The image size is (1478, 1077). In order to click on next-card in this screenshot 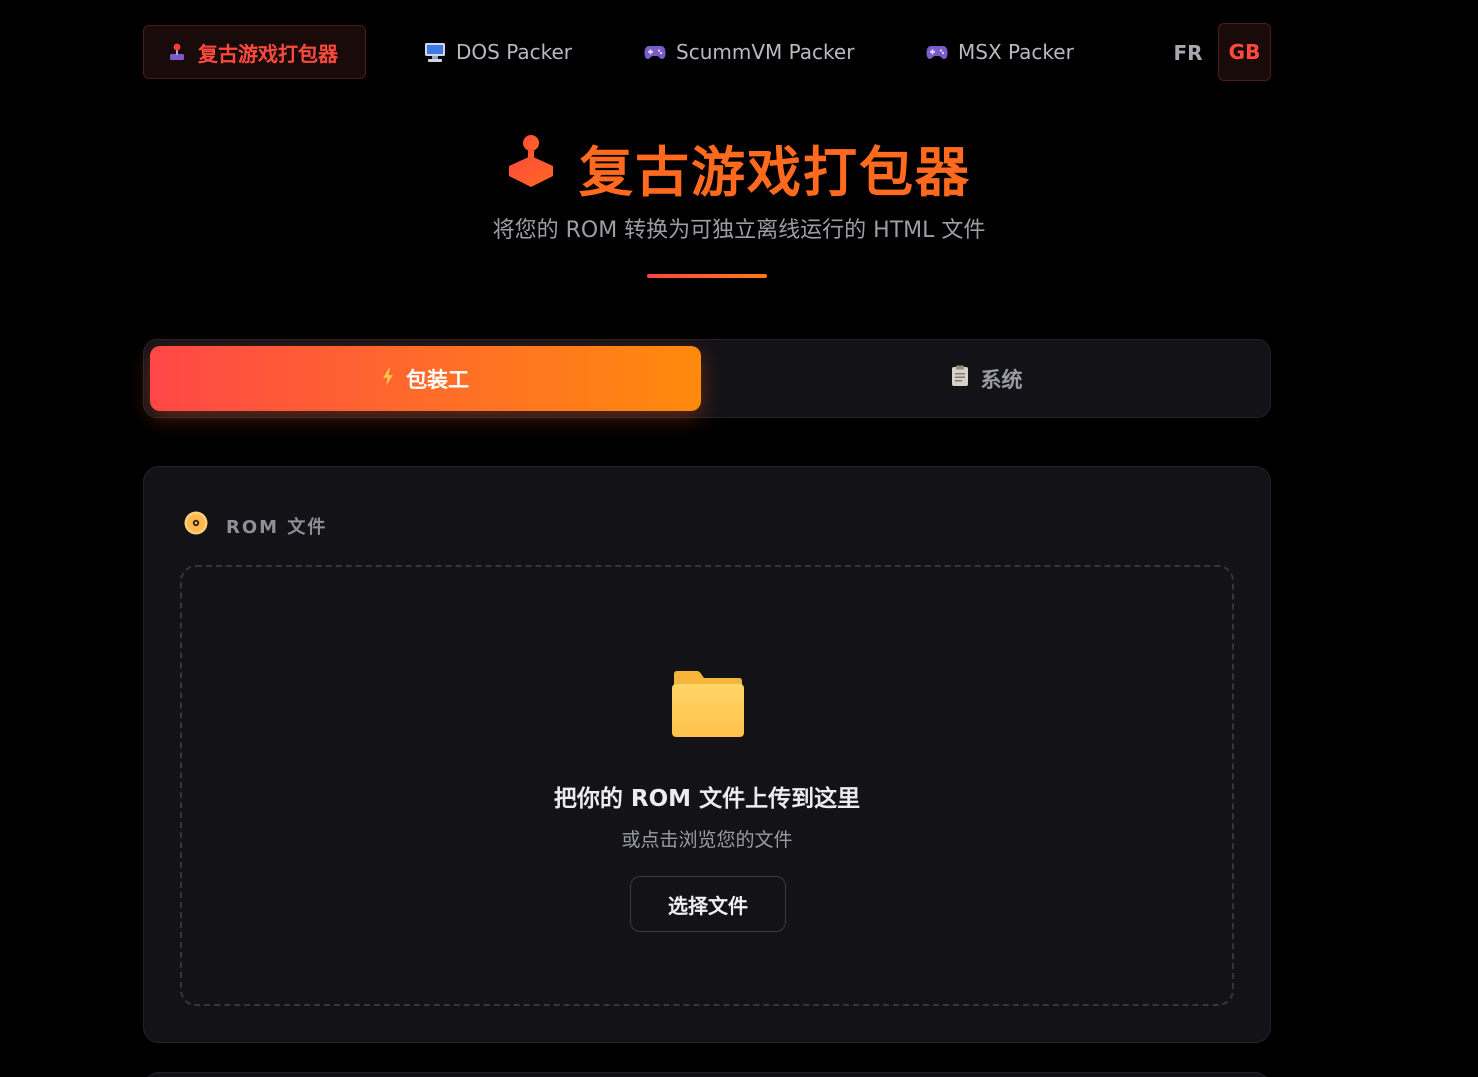, I will do `click(707, 1074)`.